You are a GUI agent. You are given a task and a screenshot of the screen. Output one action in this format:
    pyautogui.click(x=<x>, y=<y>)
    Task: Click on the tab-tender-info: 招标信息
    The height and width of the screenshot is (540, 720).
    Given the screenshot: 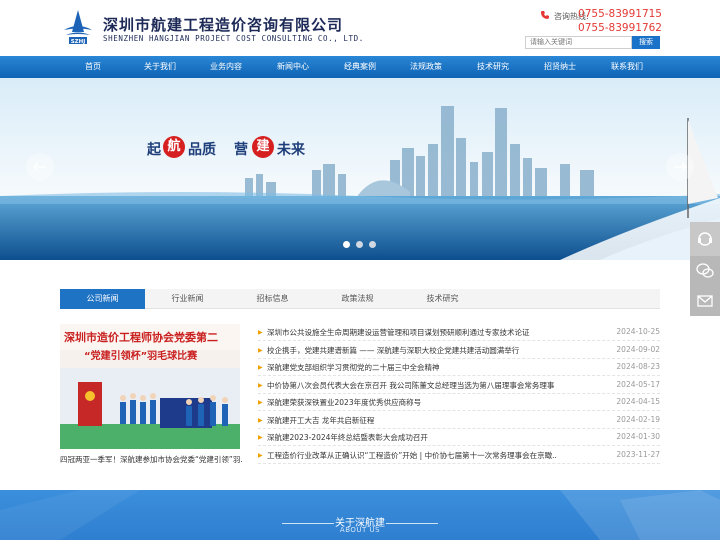 What is the action you would take?
    pyautogui.click(x=272, y=299)
    